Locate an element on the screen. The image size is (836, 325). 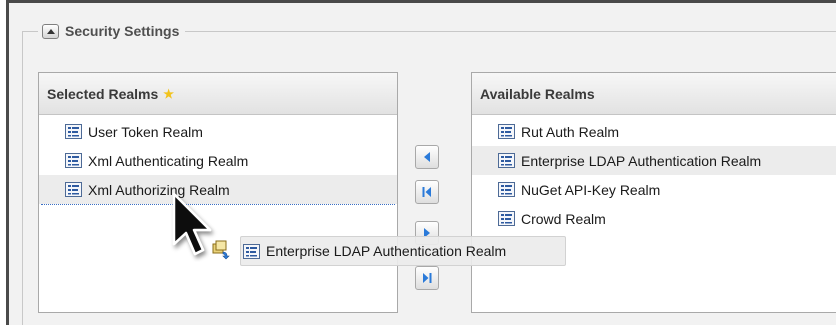
arrow-left-icon is located at coordinates (427, 157).